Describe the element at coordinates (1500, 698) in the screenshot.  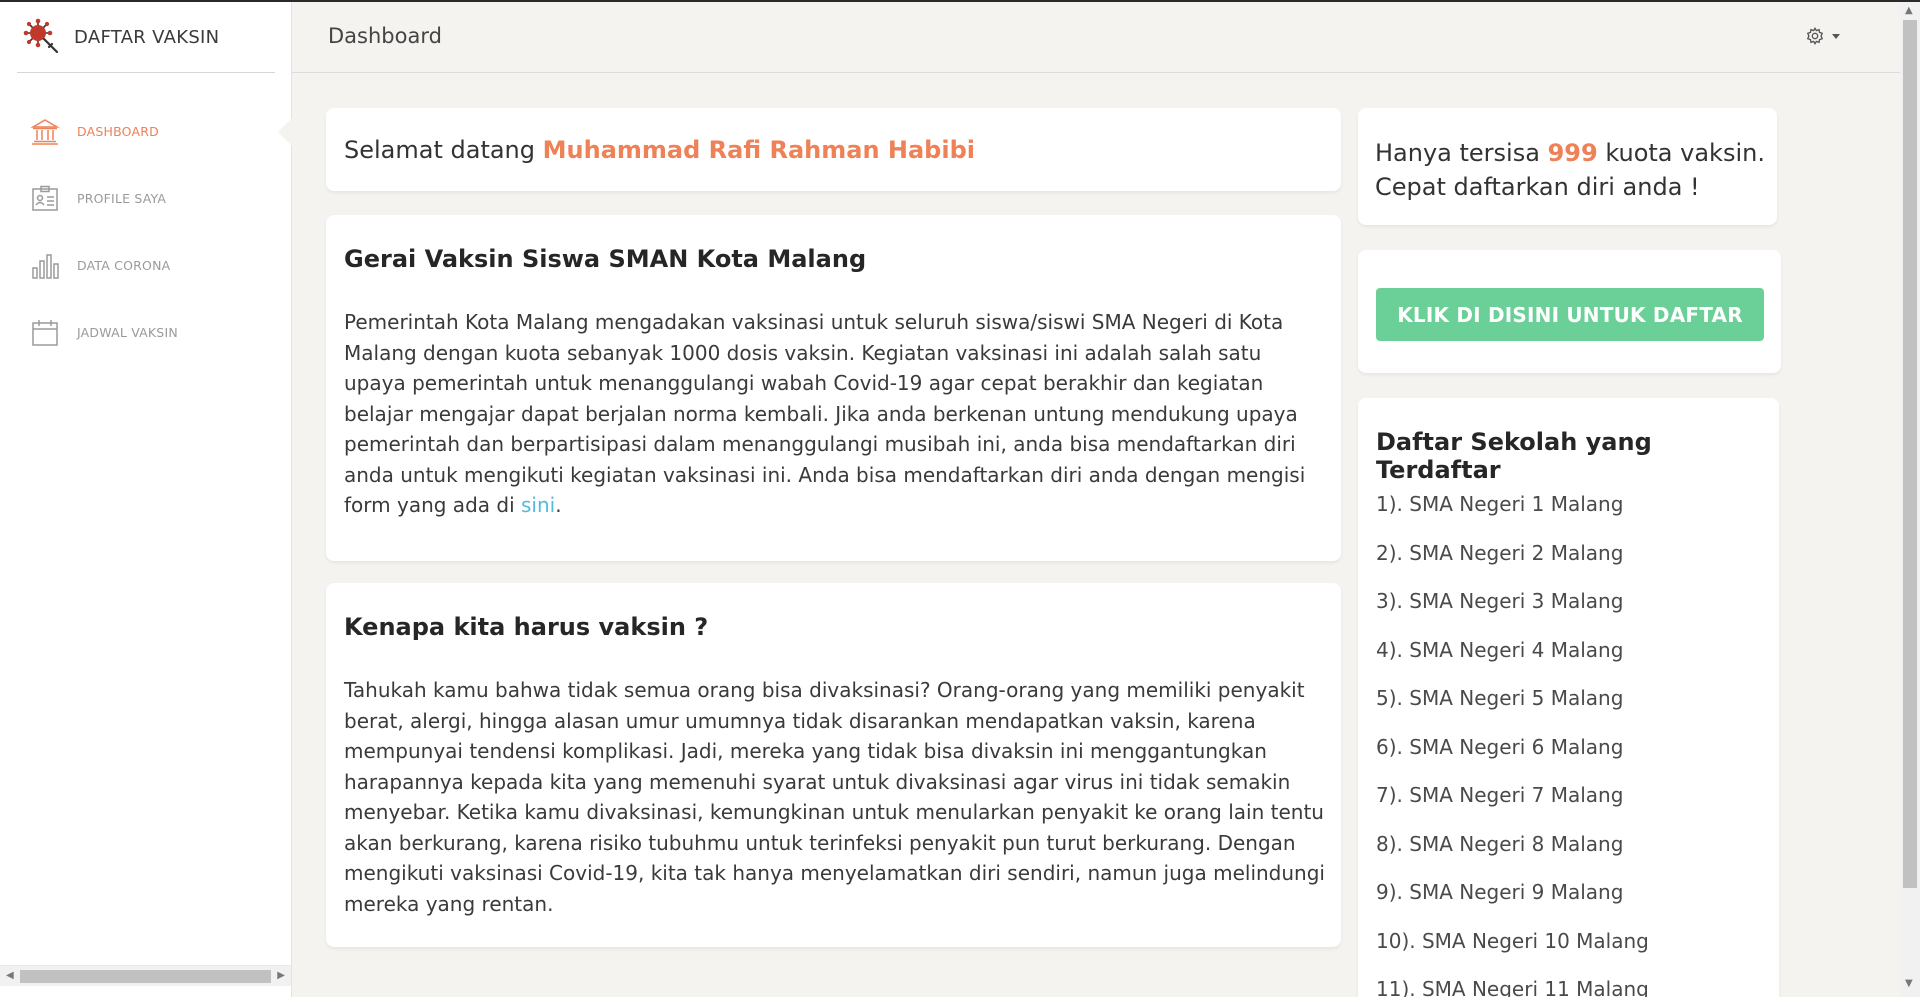
I see `list-item: 5). SMA Negeri 5 Malang` at that location.